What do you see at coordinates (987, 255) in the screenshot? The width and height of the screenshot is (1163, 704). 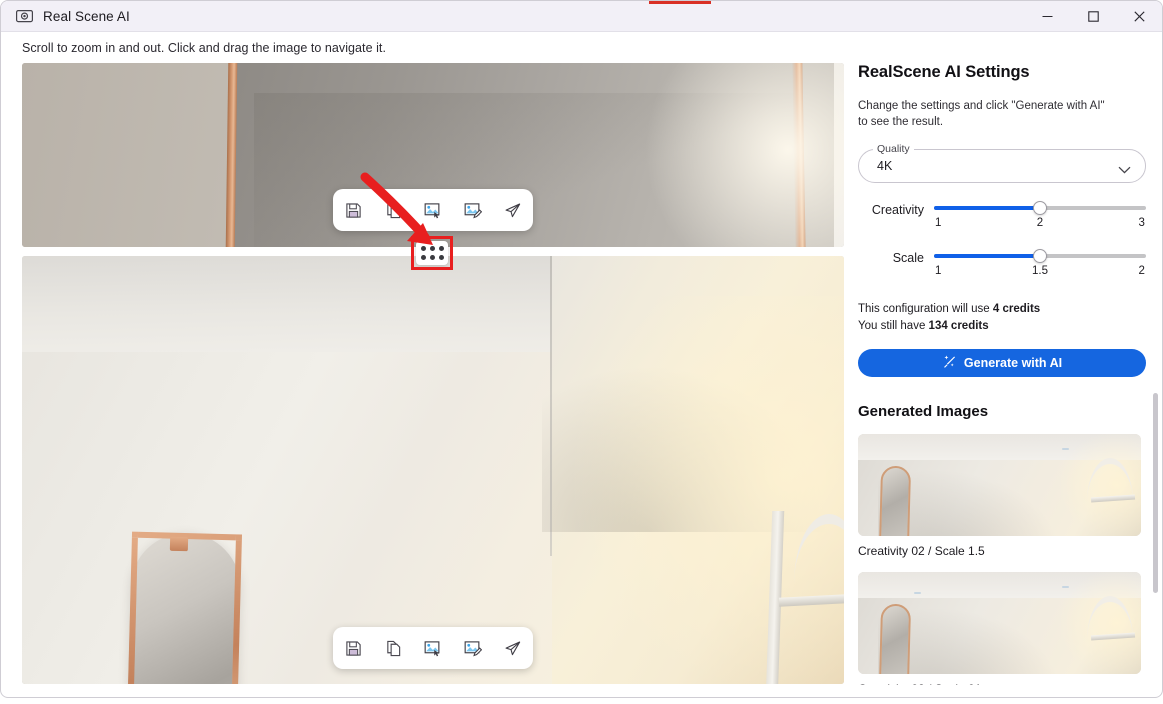 I see `scale-track-fill` at bounding box center [987, 255].